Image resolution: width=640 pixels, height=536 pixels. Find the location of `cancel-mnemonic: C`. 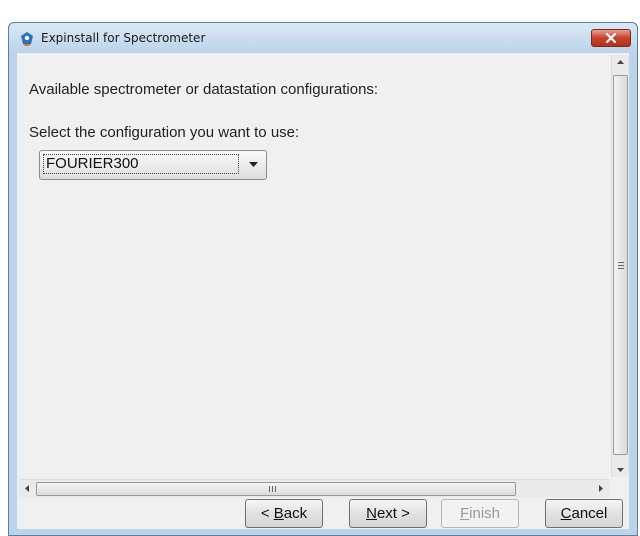

cancel-mnemonic: C is located at coordinates (566, 513).